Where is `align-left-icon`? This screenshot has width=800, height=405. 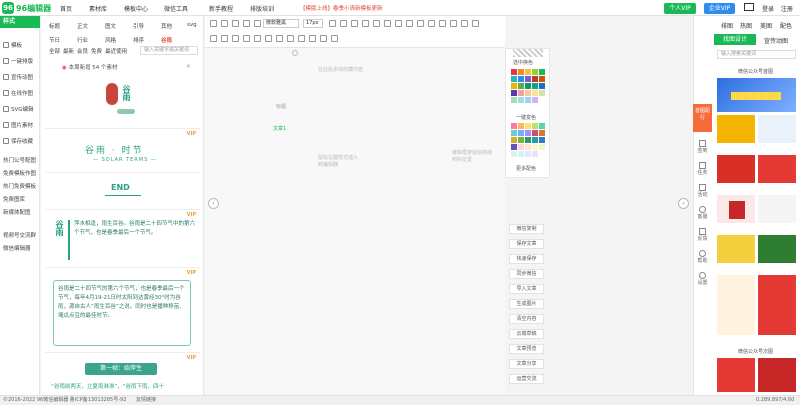
align-left-icon is located at coordinates (398, 23).